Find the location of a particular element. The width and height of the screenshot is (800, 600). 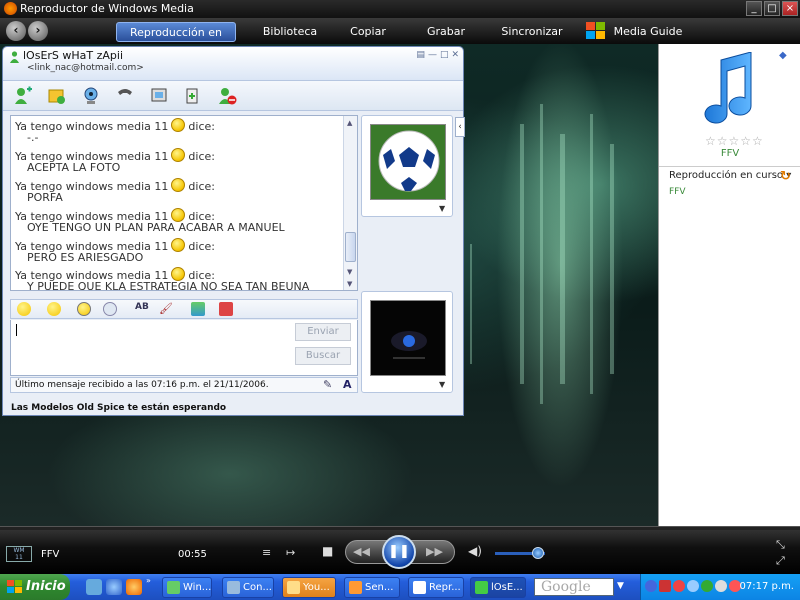

msn-maximize-button: □ is located at coordinates (444, 55).